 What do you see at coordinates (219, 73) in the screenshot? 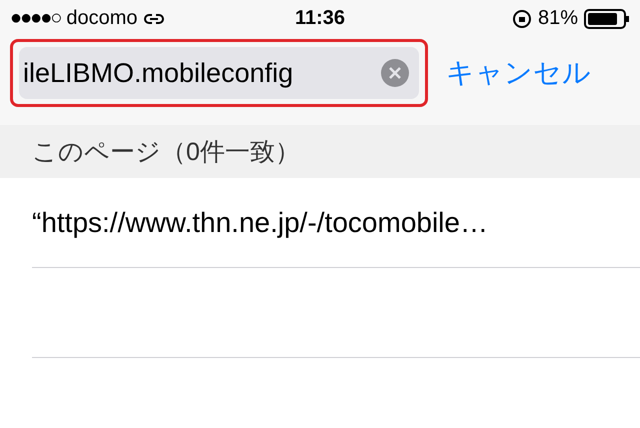
I see `search-field: ileLIBMO.mobileconfig` at bounding box center [219, 73].